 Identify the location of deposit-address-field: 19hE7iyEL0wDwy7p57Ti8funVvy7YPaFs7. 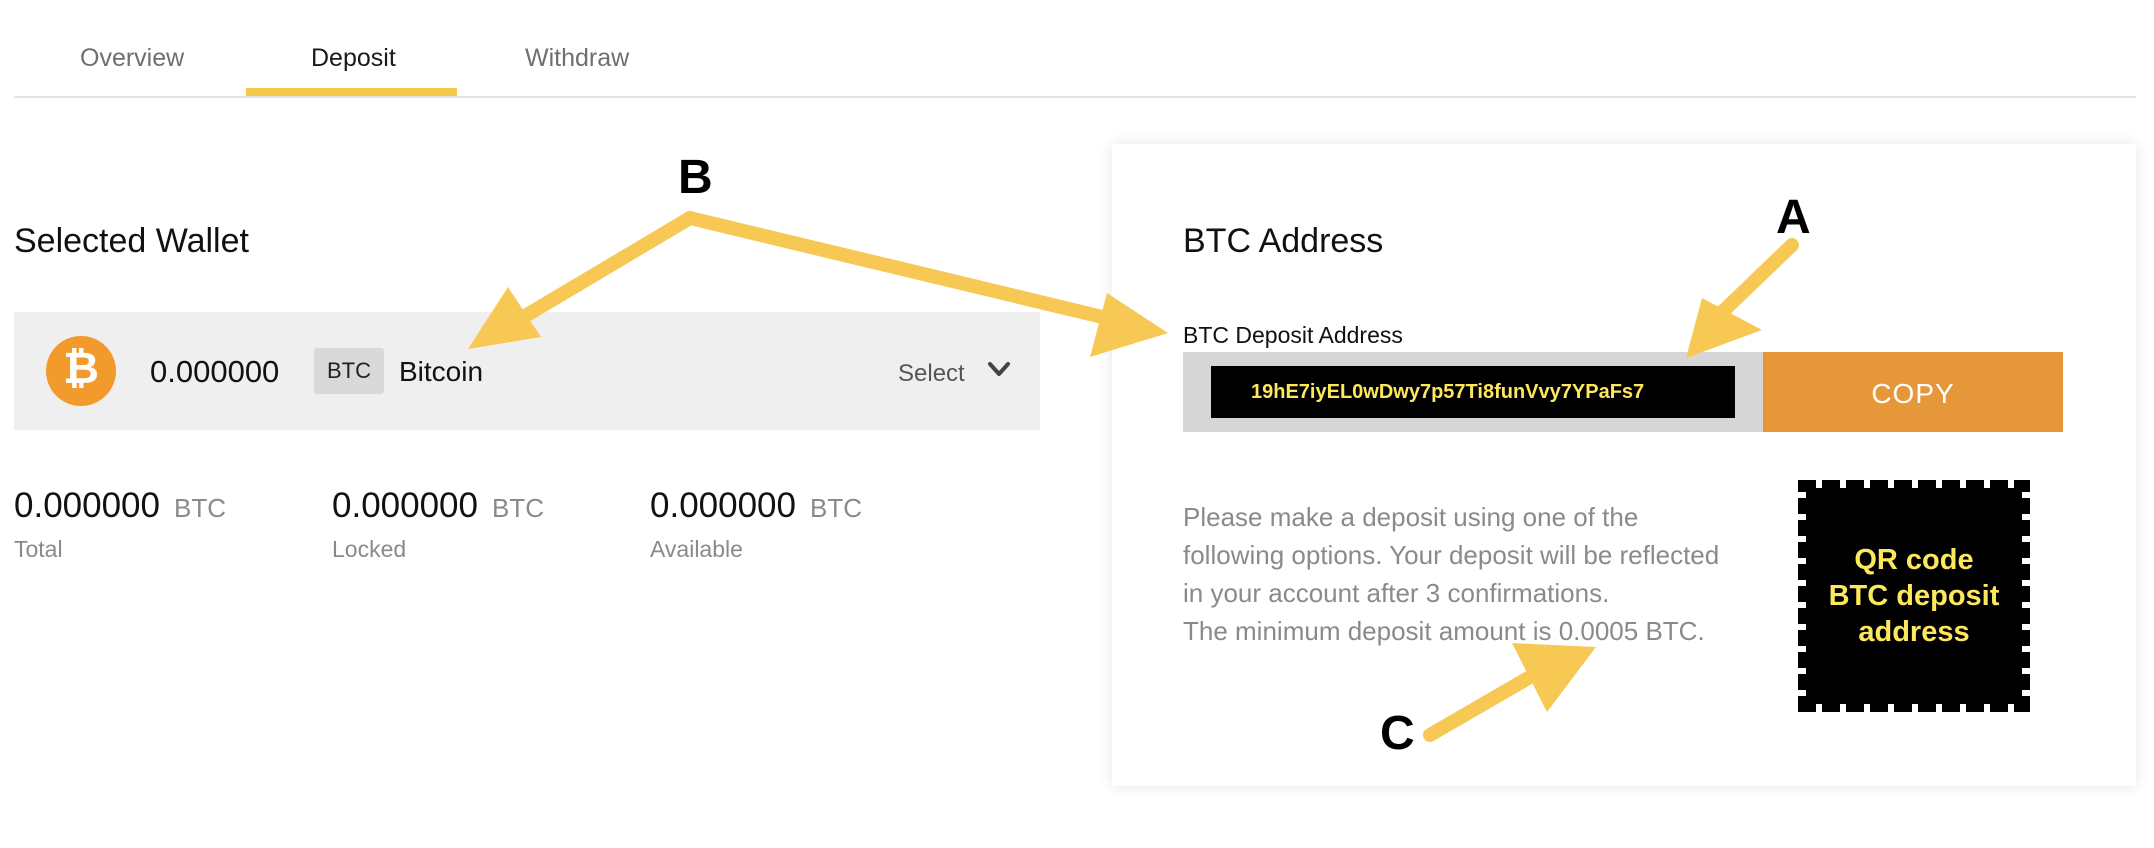
(1473, 392).